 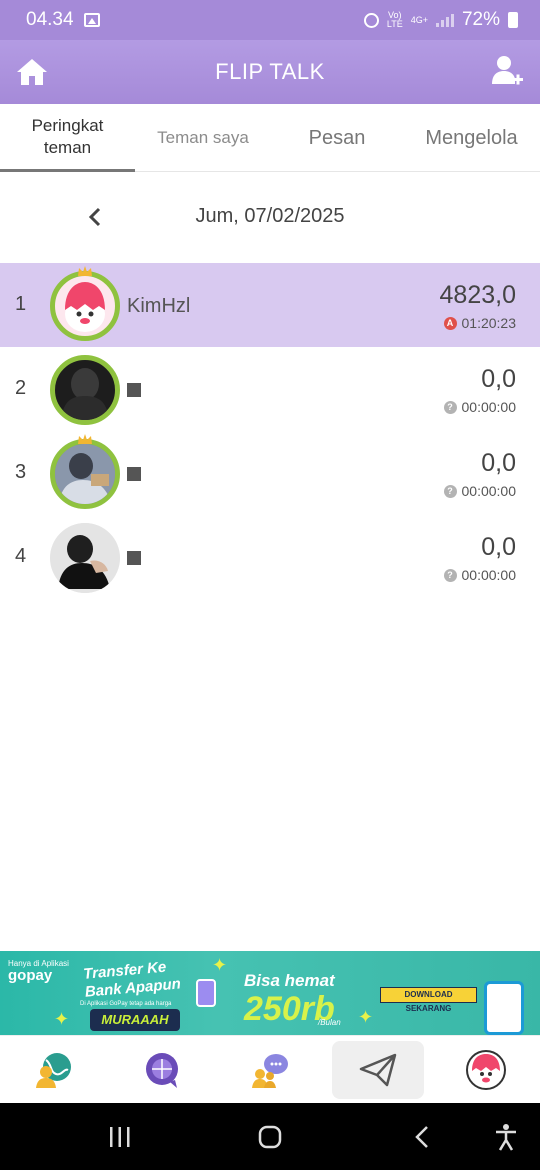 I want to click on tab-my-friends: Teman saya, so click(x=203, y=138).